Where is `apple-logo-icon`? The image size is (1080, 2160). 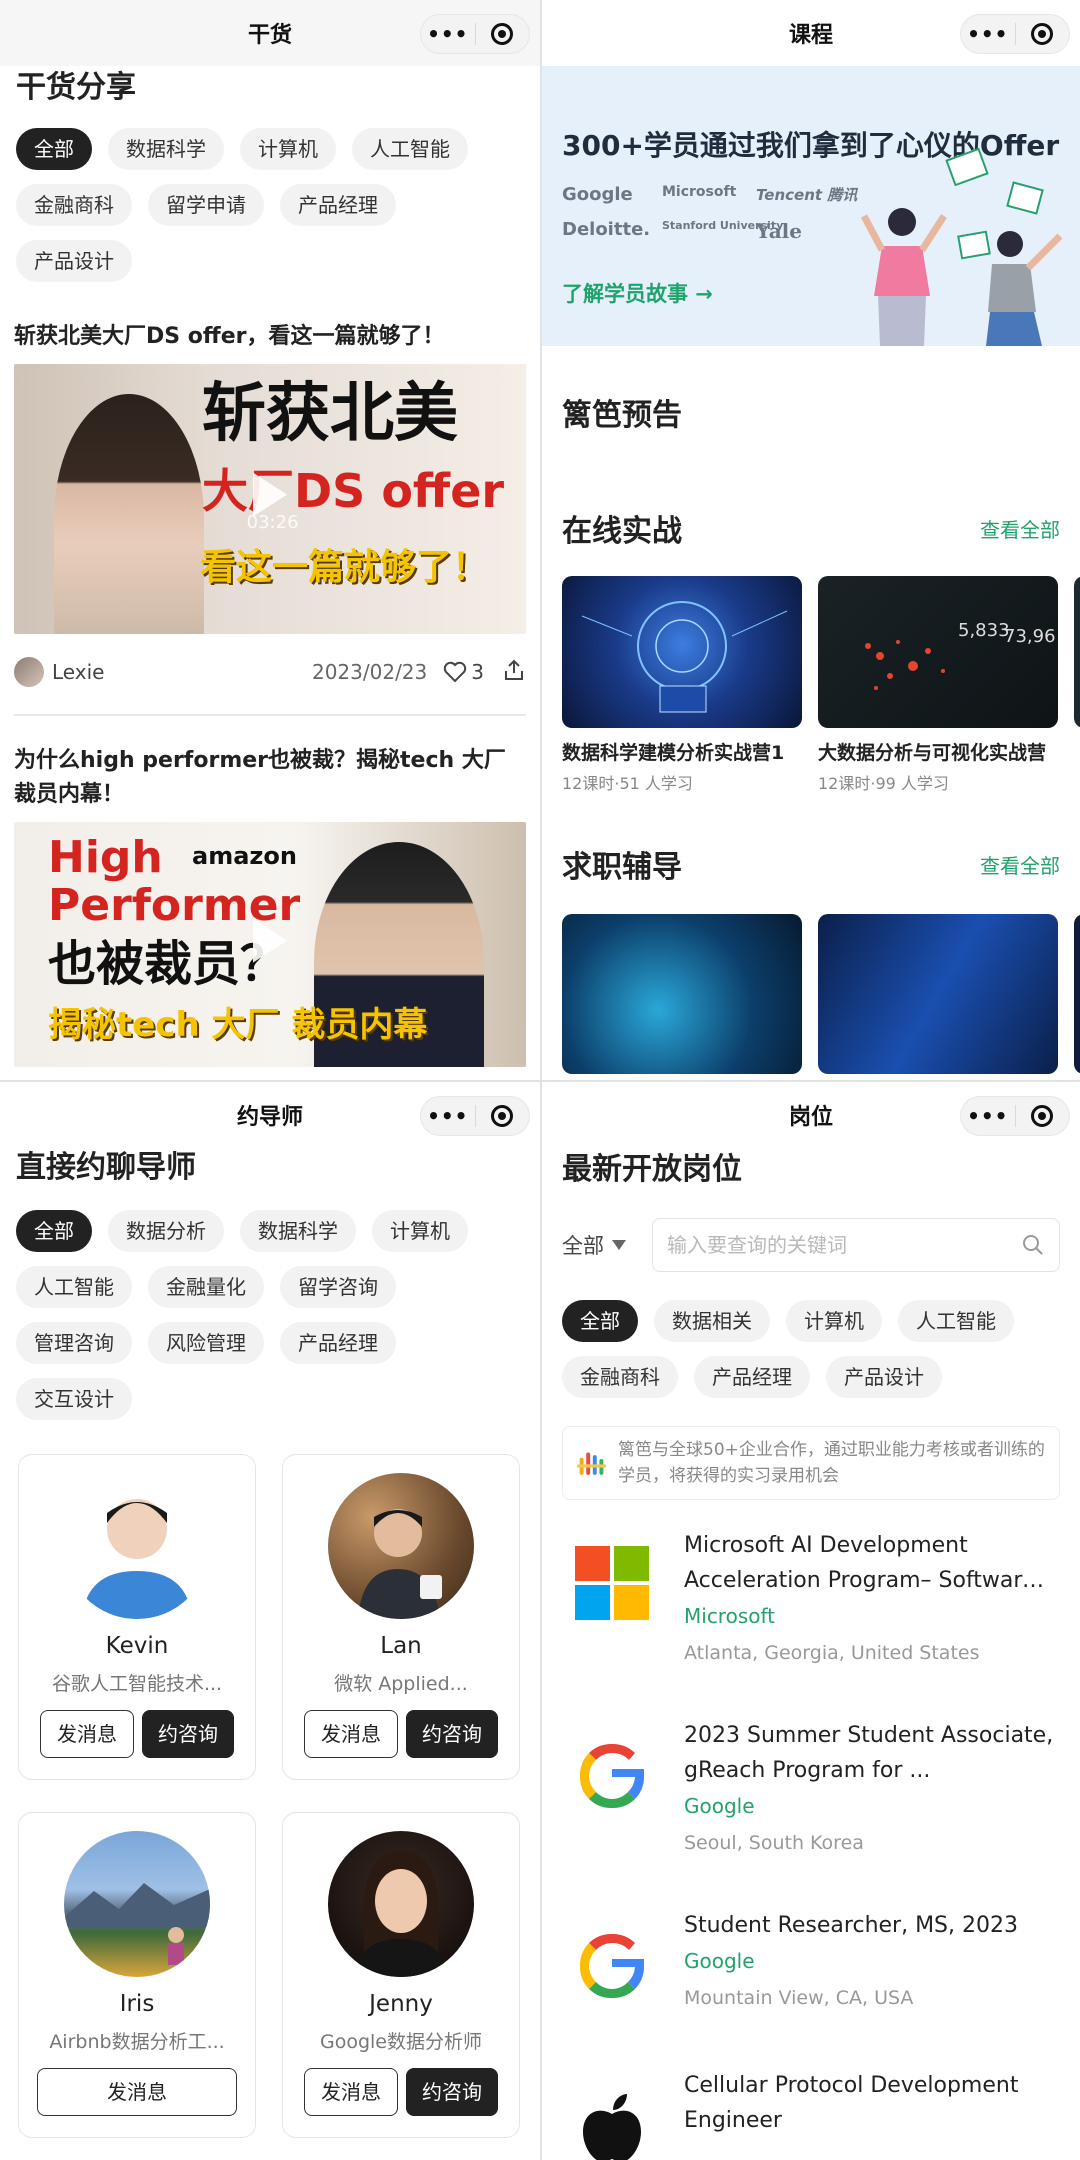
apple-logo-icon is located at coordinates (612, 2114).